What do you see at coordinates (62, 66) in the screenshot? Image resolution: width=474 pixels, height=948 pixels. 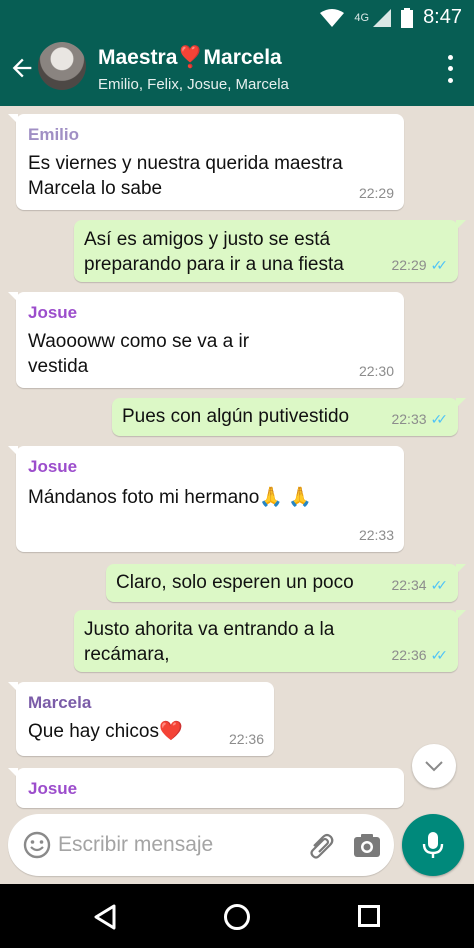 I see `group-avatar` at bounding box center [62, 66].